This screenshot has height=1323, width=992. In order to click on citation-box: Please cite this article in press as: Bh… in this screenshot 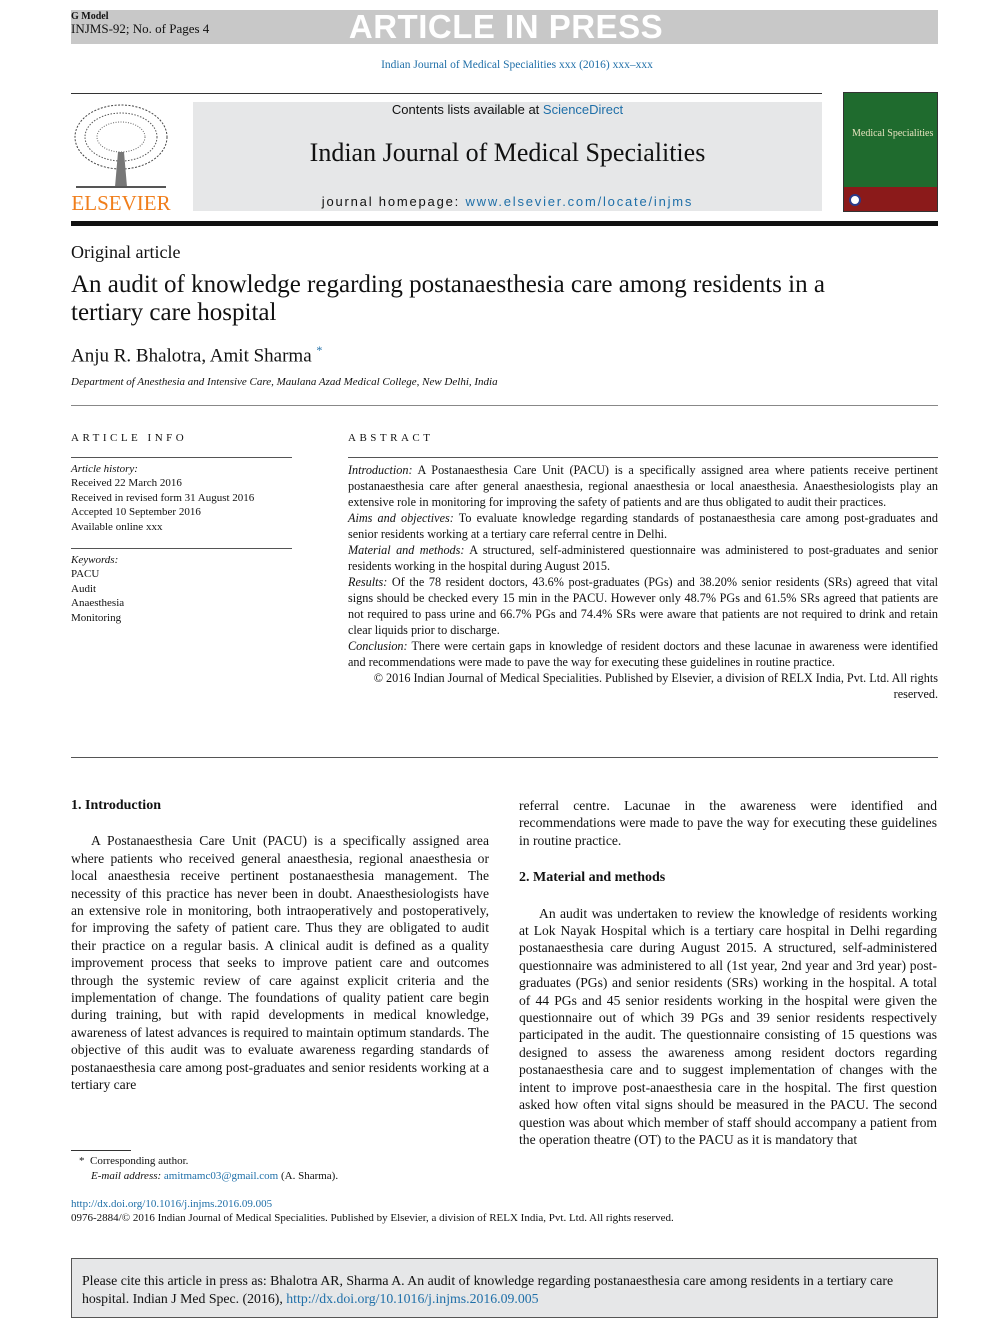, I will do `click(504, 1288)`.